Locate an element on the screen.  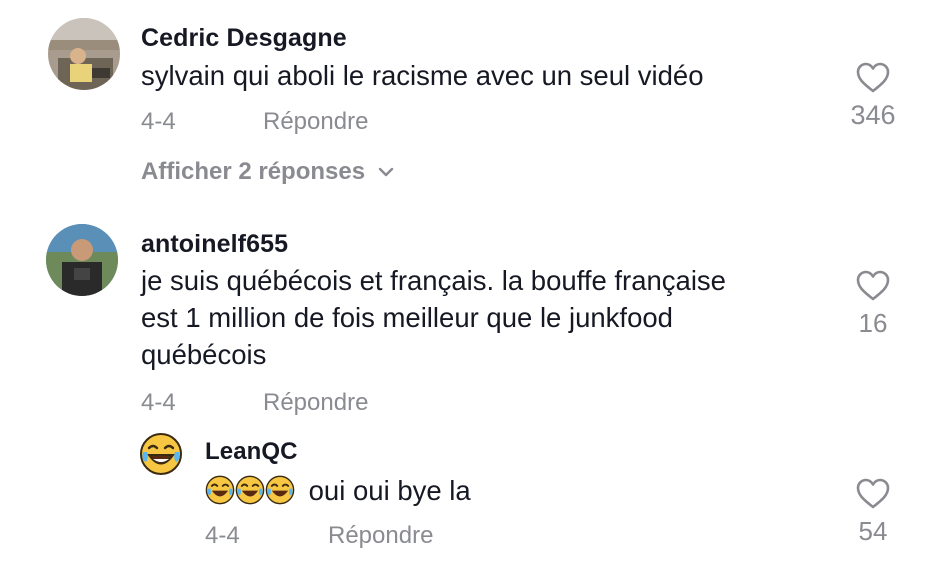
laughing-tears-emoji-icon is located at coordinates (161, 454).